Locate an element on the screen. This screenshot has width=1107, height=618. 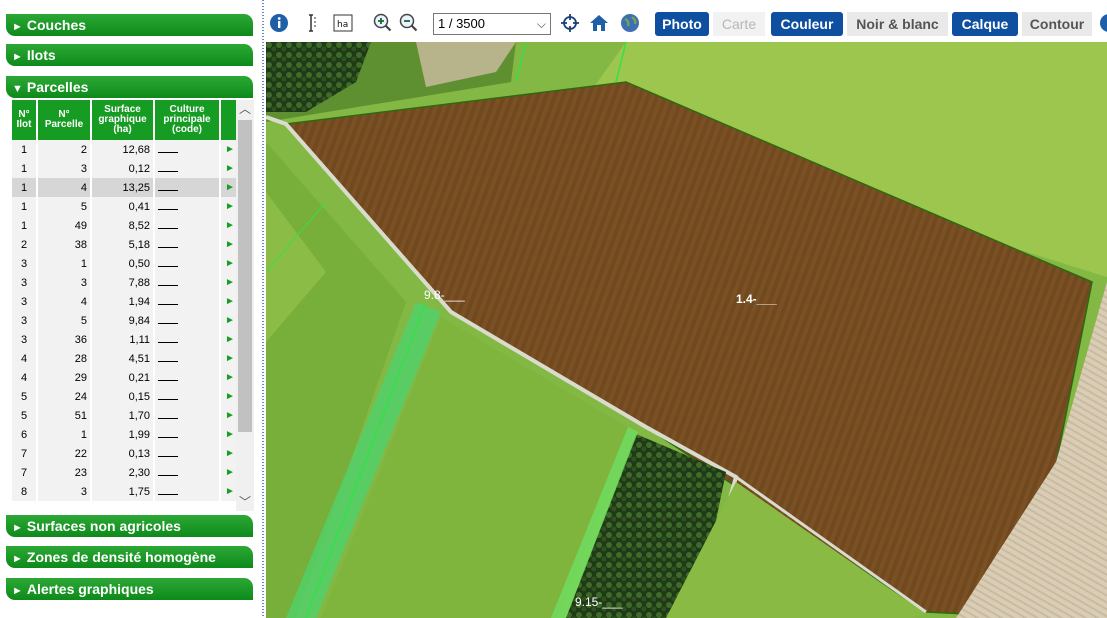
table-row: 1 3 0,12 ► is located at coordinates (125, 168).